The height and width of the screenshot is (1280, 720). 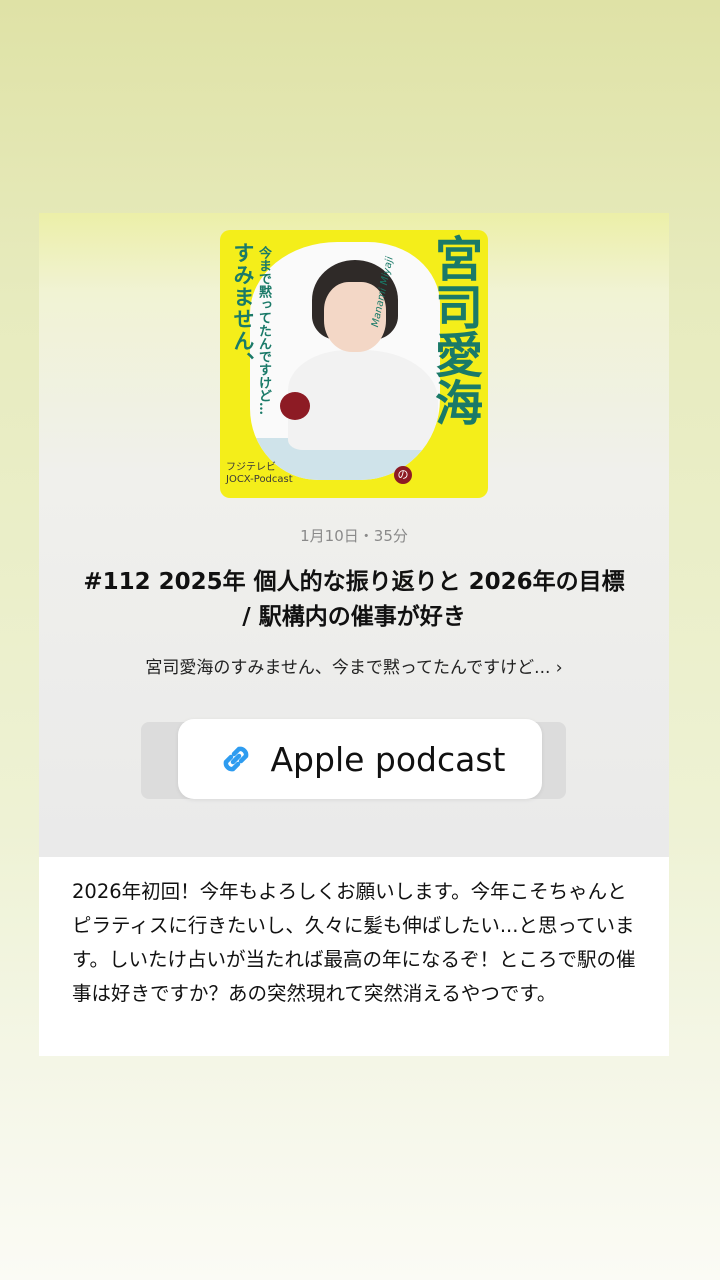 I want to click on link-sticker-button: Apple podcast, so click(x=360, y=759).